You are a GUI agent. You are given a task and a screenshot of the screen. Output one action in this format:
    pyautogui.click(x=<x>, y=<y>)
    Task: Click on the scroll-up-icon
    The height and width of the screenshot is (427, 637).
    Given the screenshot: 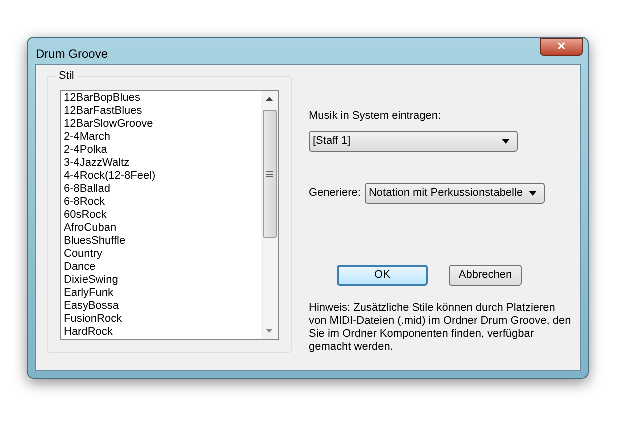 What is the action you would take?
    pyautogui.click(x=269, y=99)
    